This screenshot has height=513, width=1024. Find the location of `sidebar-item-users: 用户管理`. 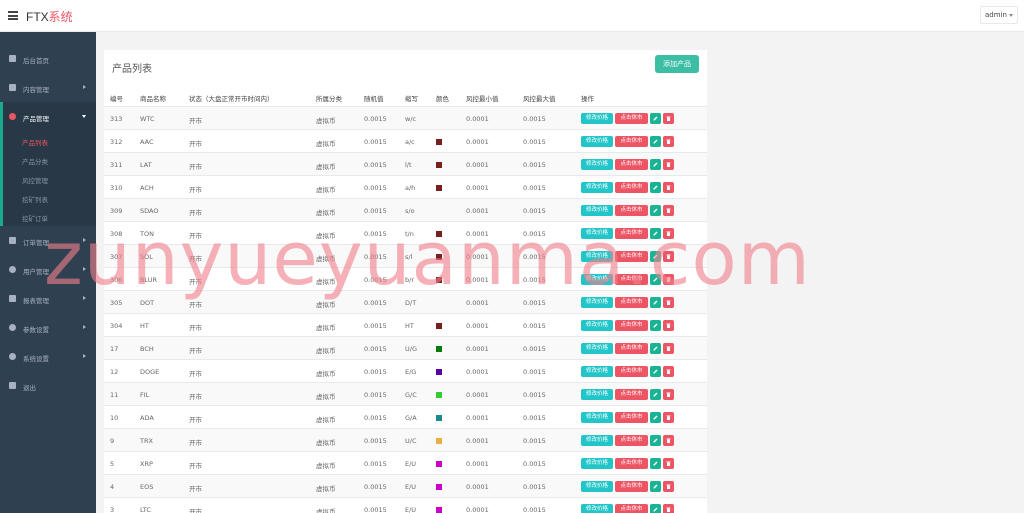

sidebar-item-users: 用户管理 is located at coordinates (48, 269).